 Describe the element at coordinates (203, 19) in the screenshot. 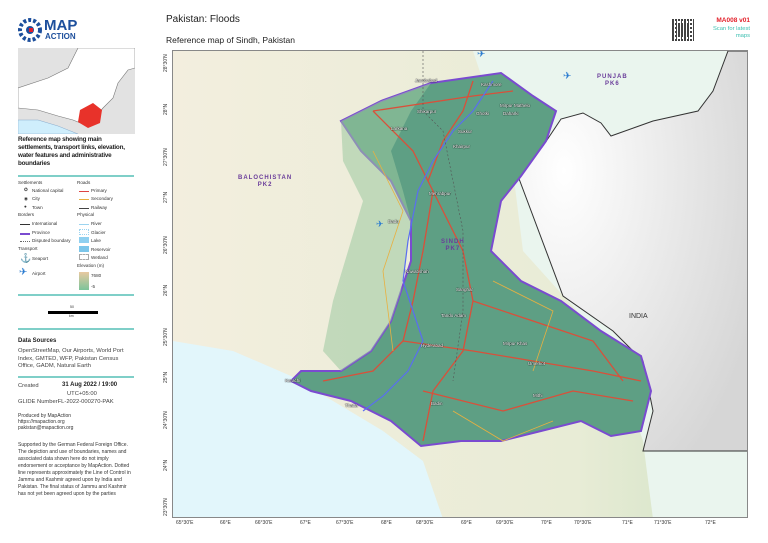

I see `page-title: Pakistan: Floods` at that location.